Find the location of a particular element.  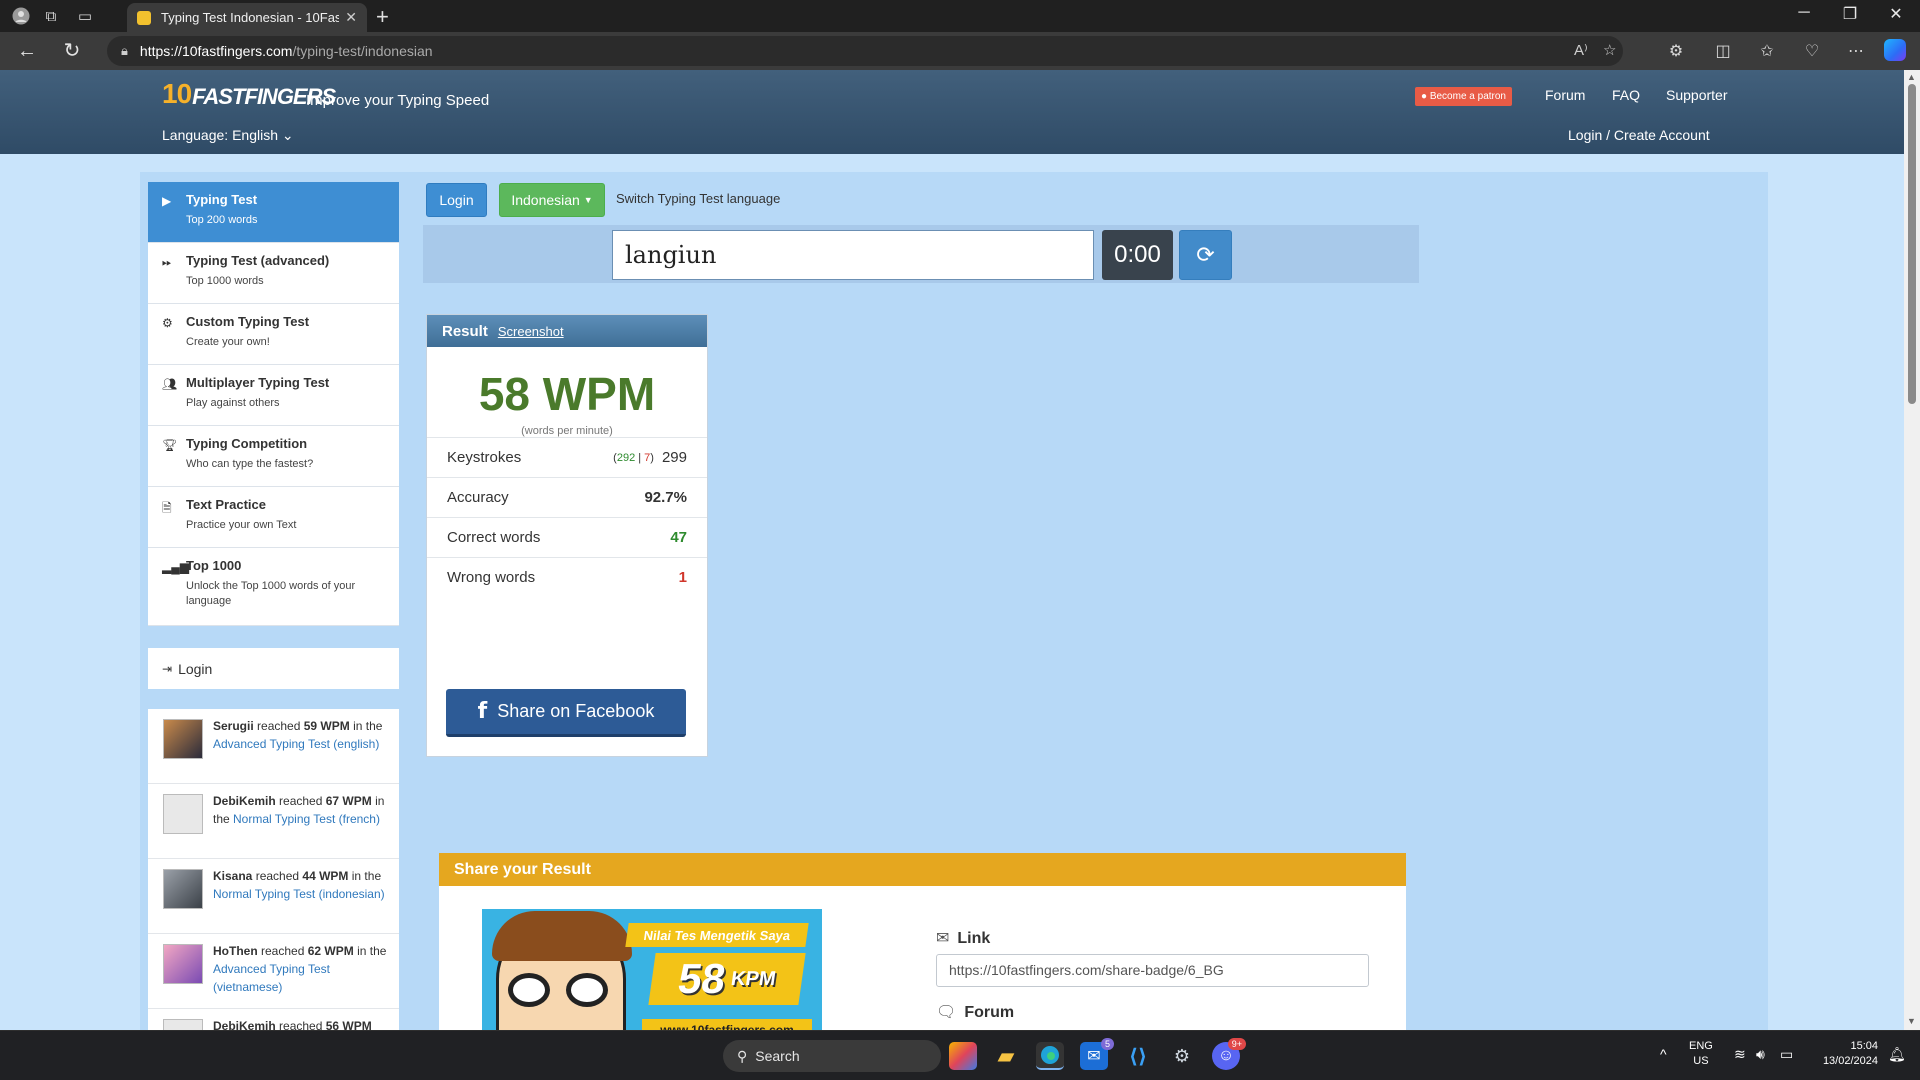

share-facebook-button: f Share on Facebook is located at coordinates (566, 713).